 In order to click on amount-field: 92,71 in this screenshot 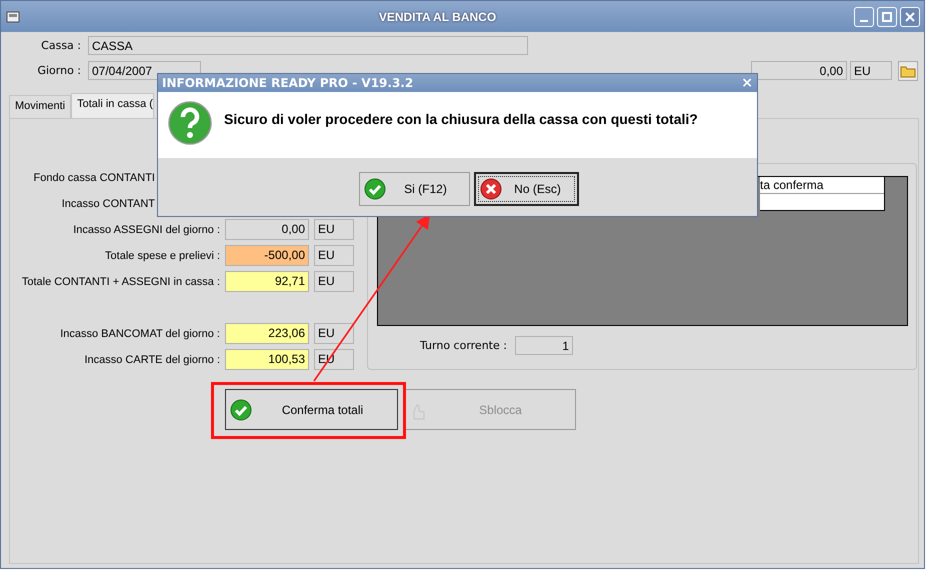, I will do `click(267, 281)`.